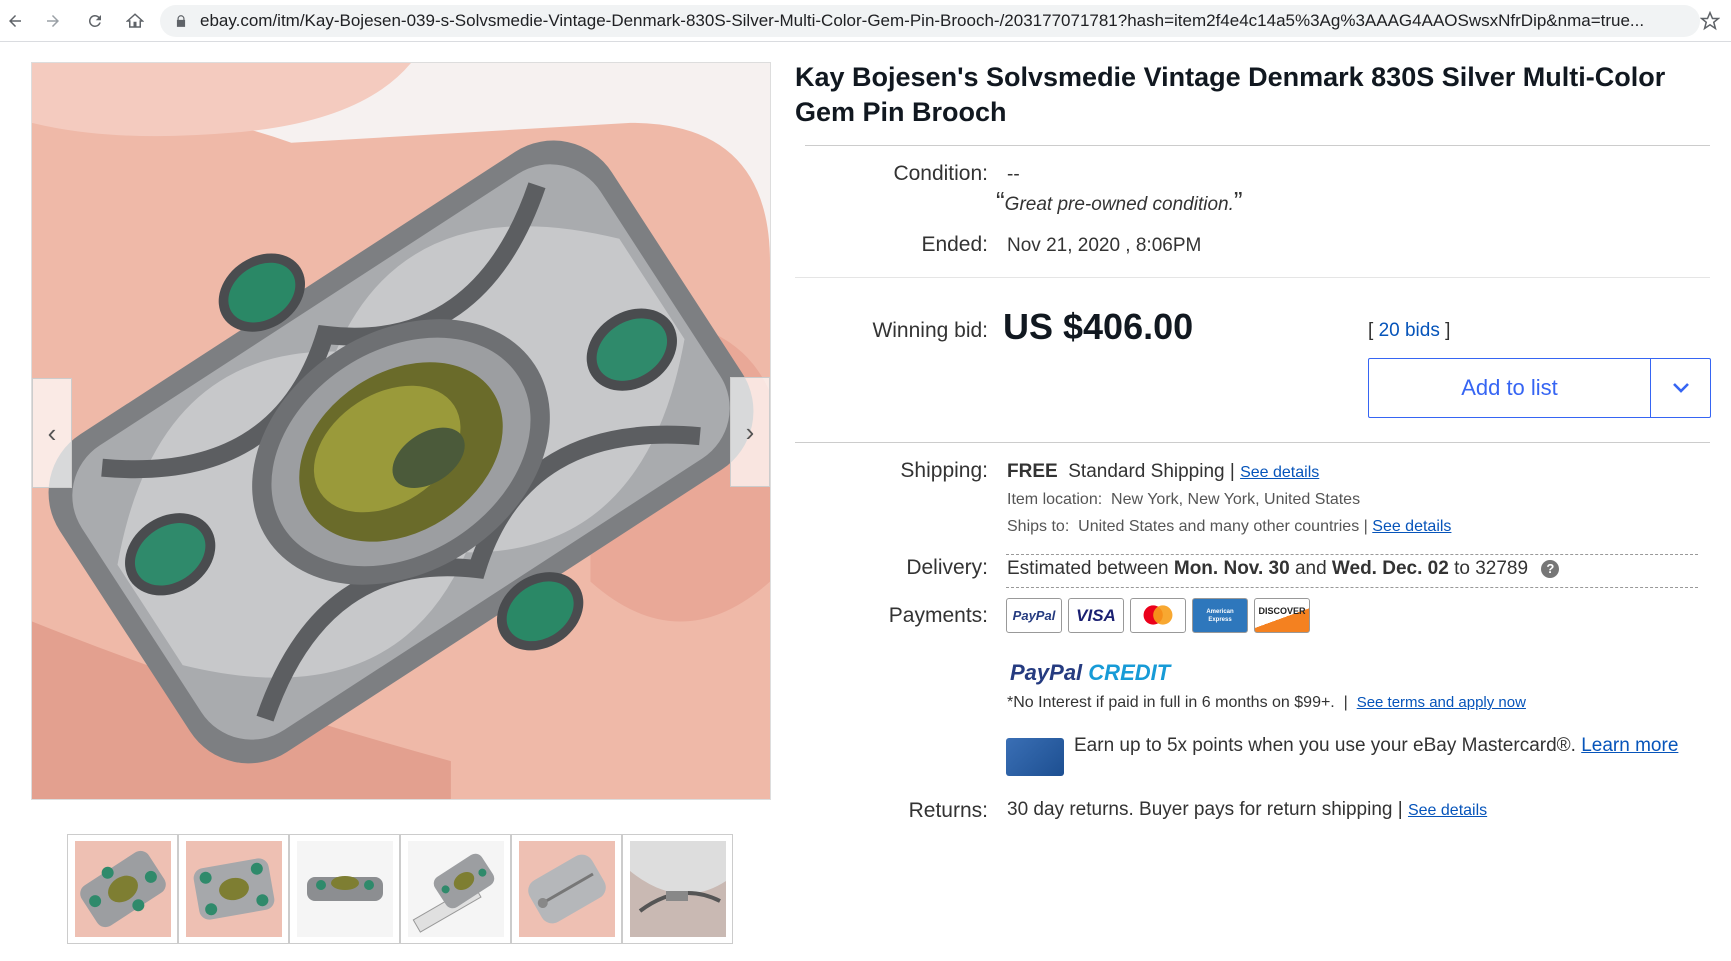 The height and width of the screenshot is (961, 1731). I want to click on payments-label: Payments:, so click(938, 615).